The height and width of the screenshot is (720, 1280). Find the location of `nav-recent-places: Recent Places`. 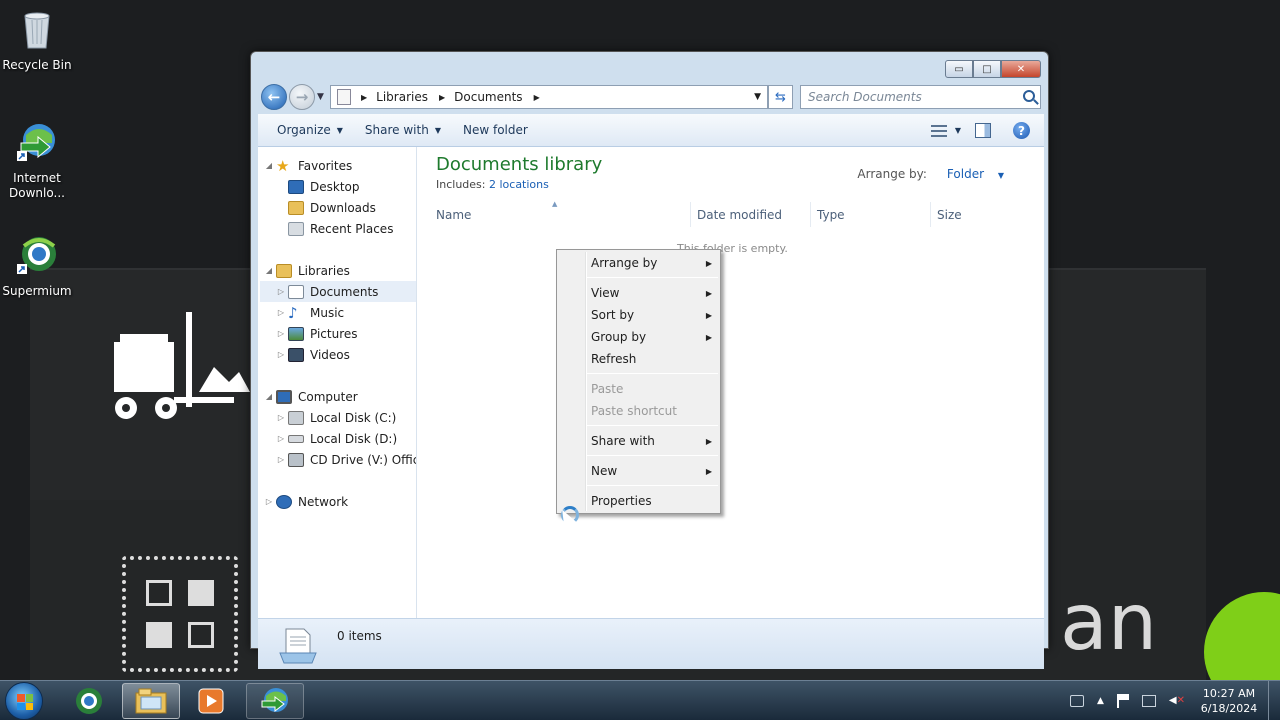

nav-recent-places: Recent Places is located at coordinates (334, 228).